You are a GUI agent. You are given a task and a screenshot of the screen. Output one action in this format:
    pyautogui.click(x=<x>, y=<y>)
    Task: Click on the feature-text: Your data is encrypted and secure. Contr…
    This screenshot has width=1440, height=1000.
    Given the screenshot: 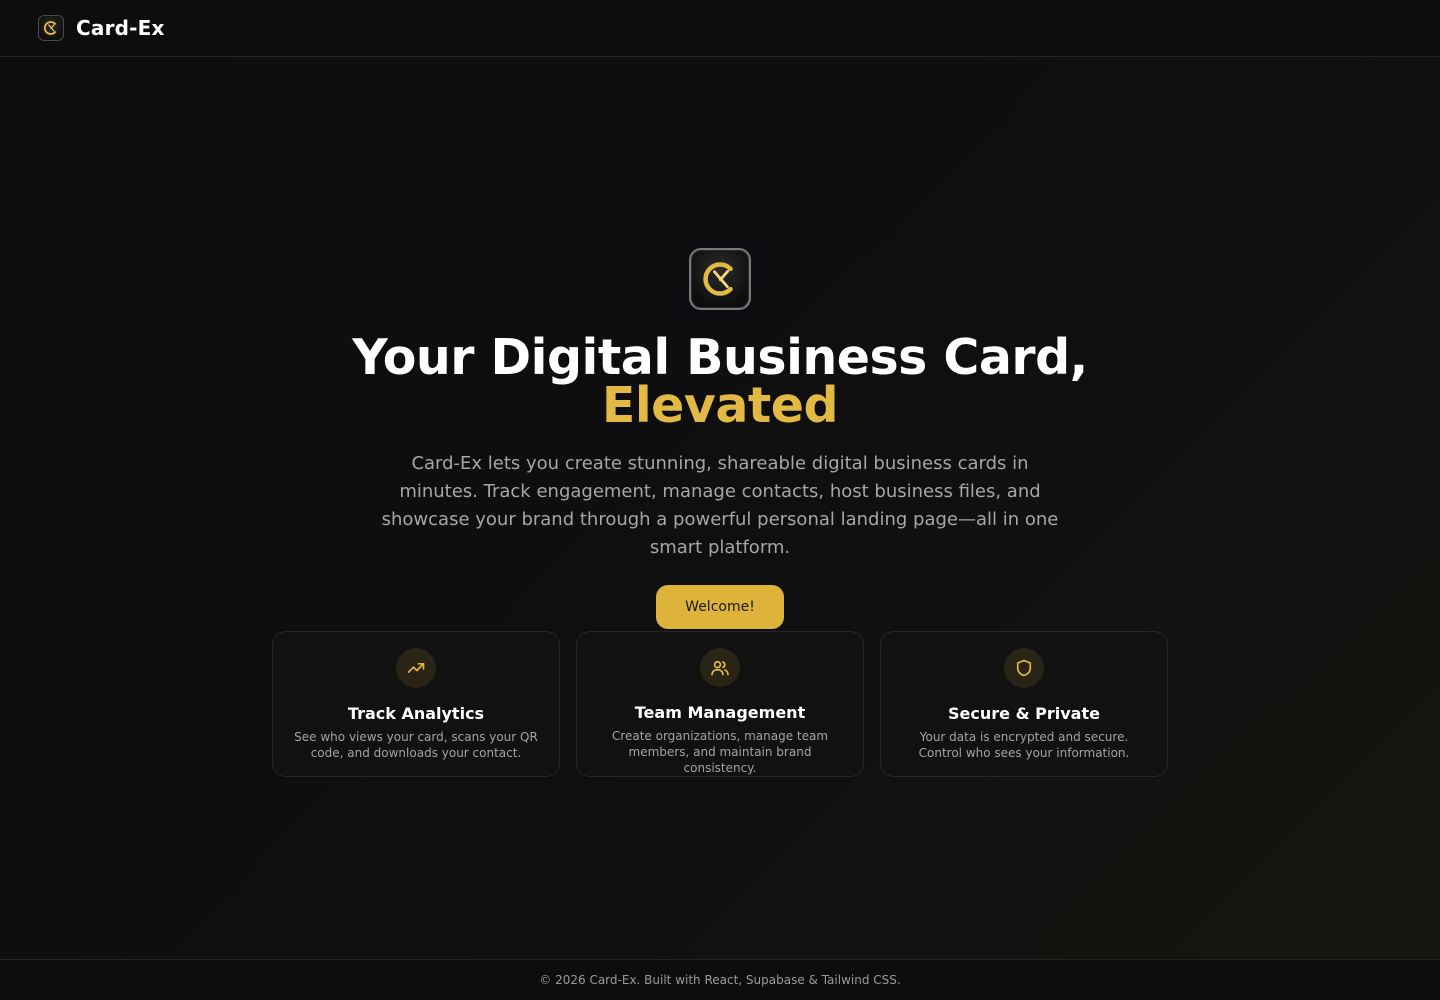 What is the action you would take?
    pyautogui.click(x=1024, y=745)
    